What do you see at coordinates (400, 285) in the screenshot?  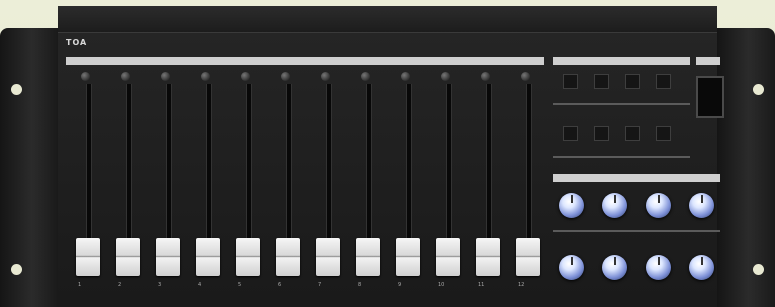 I see `channel-number: 9` at bounding box center [400, 285].